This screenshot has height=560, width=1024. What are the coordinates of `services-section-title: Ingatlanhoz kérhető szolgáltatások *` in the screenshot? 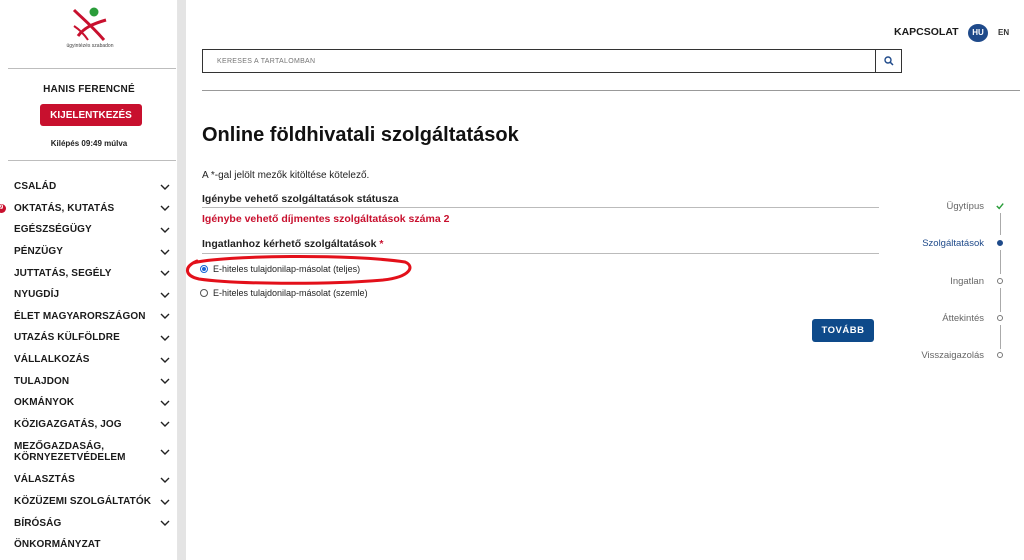 It's located at (292, 244).